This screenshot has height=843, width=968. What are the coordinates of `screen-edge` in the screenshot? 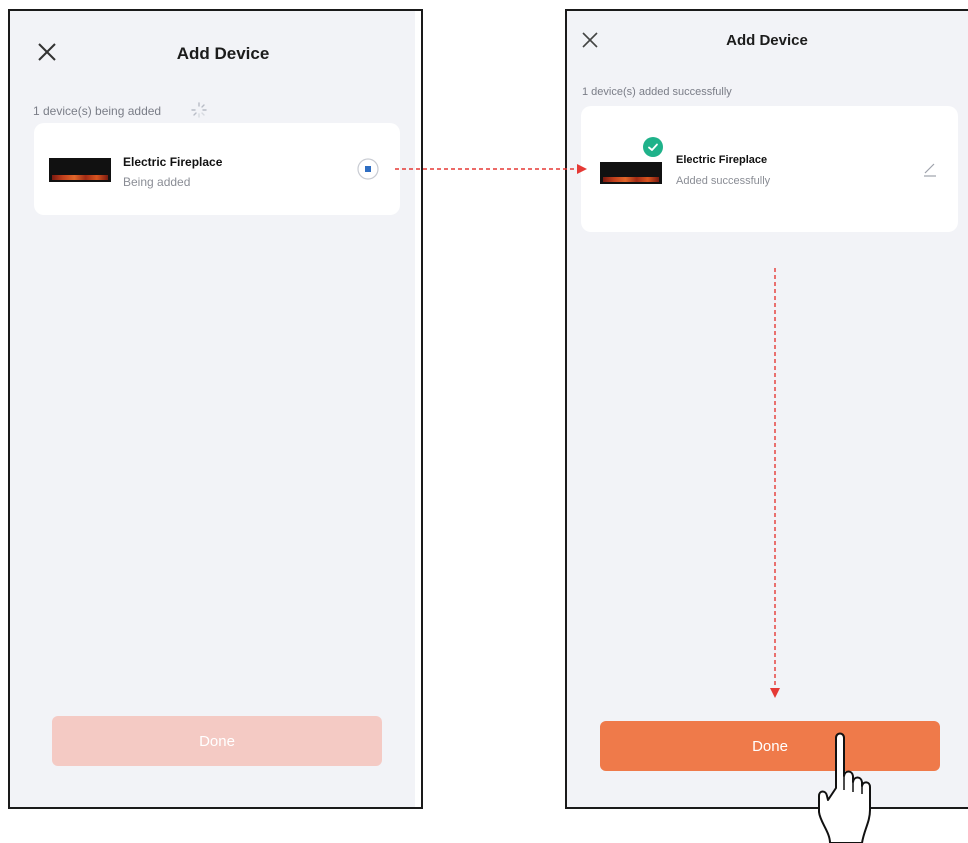 It's located at (418, 409).